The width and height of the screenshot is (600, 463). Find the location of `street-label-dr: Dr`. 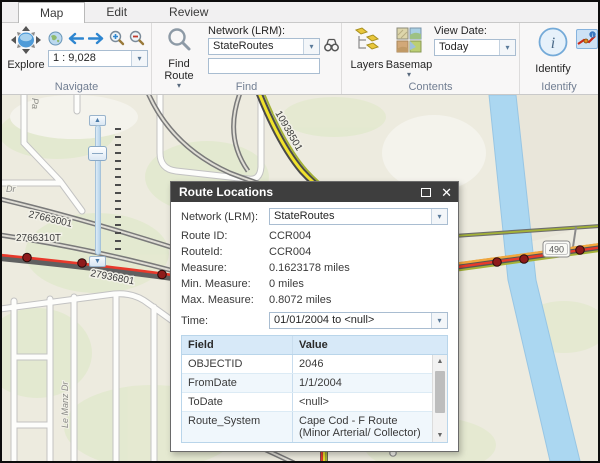

street-label-dr: Dr is located at coordinates (11, 189).